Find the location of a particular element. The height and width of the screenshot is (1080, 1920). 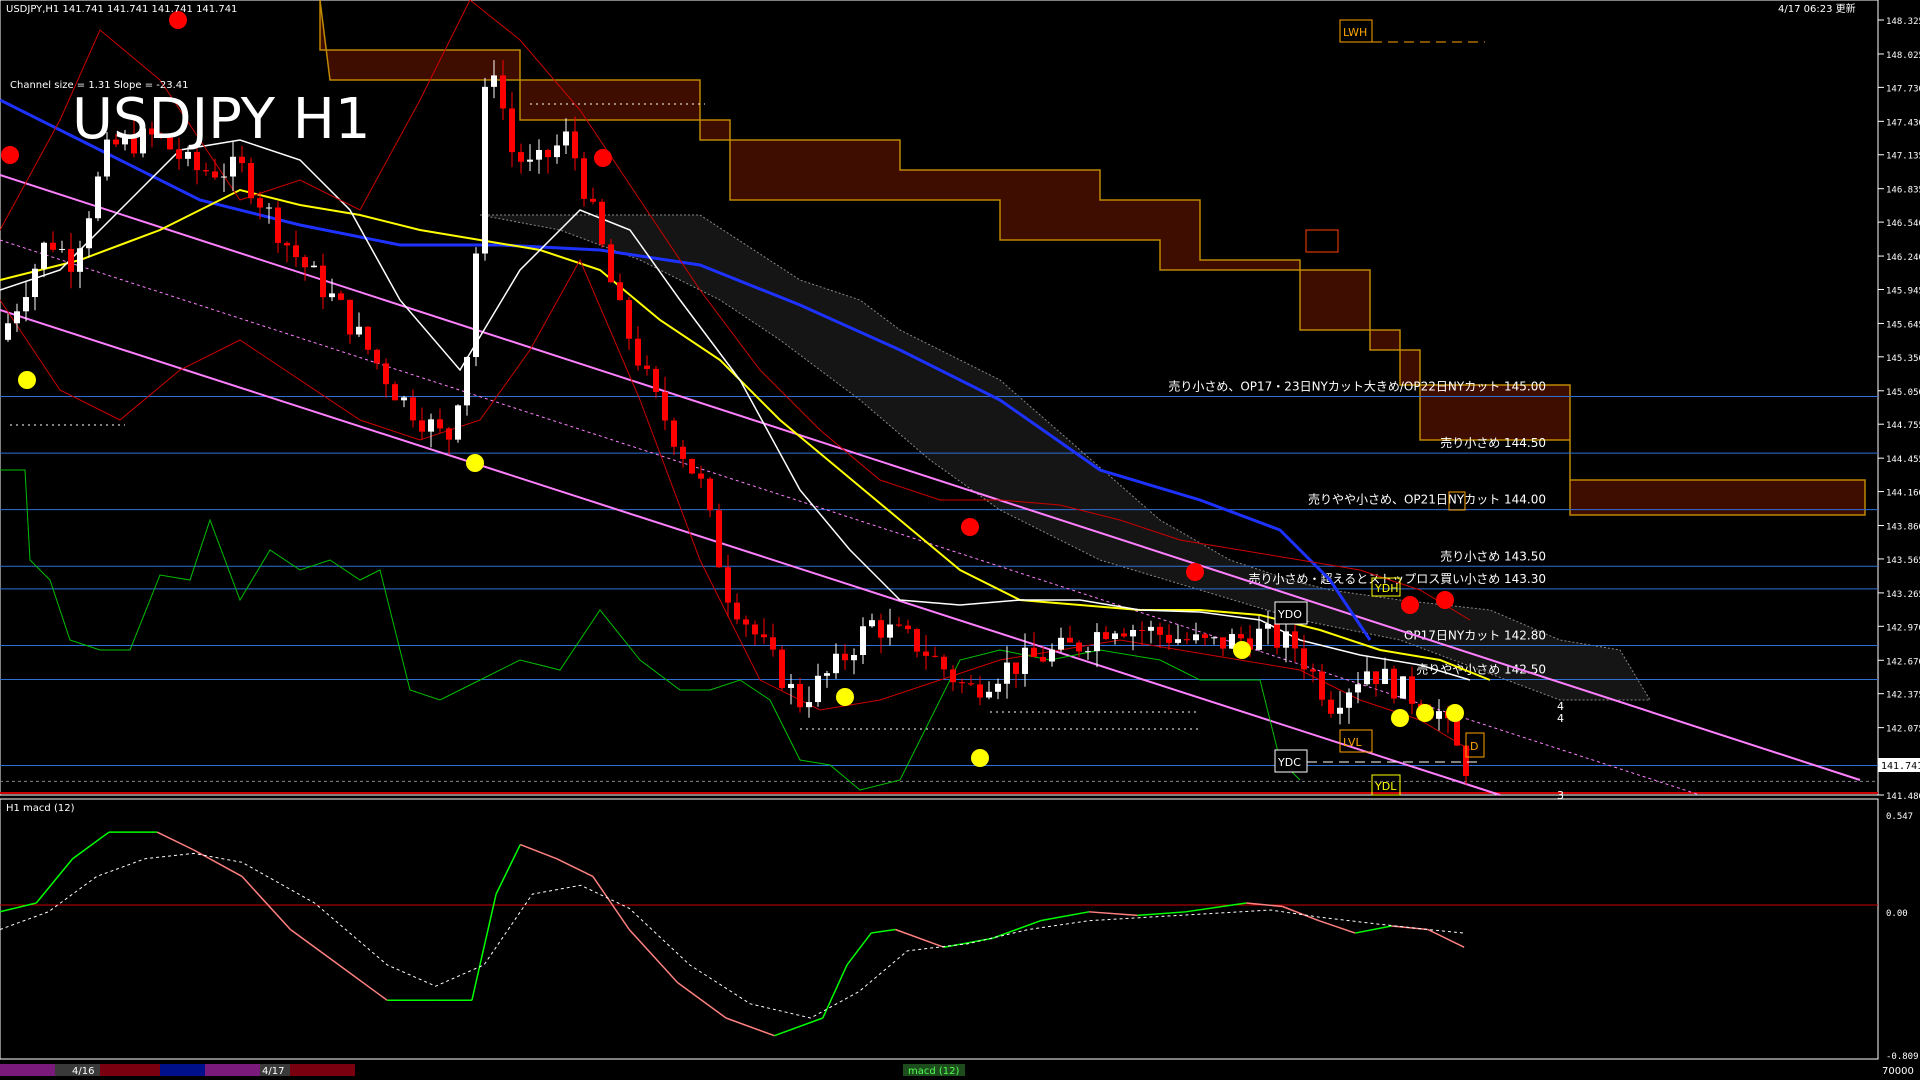

right-label-b: 4 is located at coordinates (1560, 718).